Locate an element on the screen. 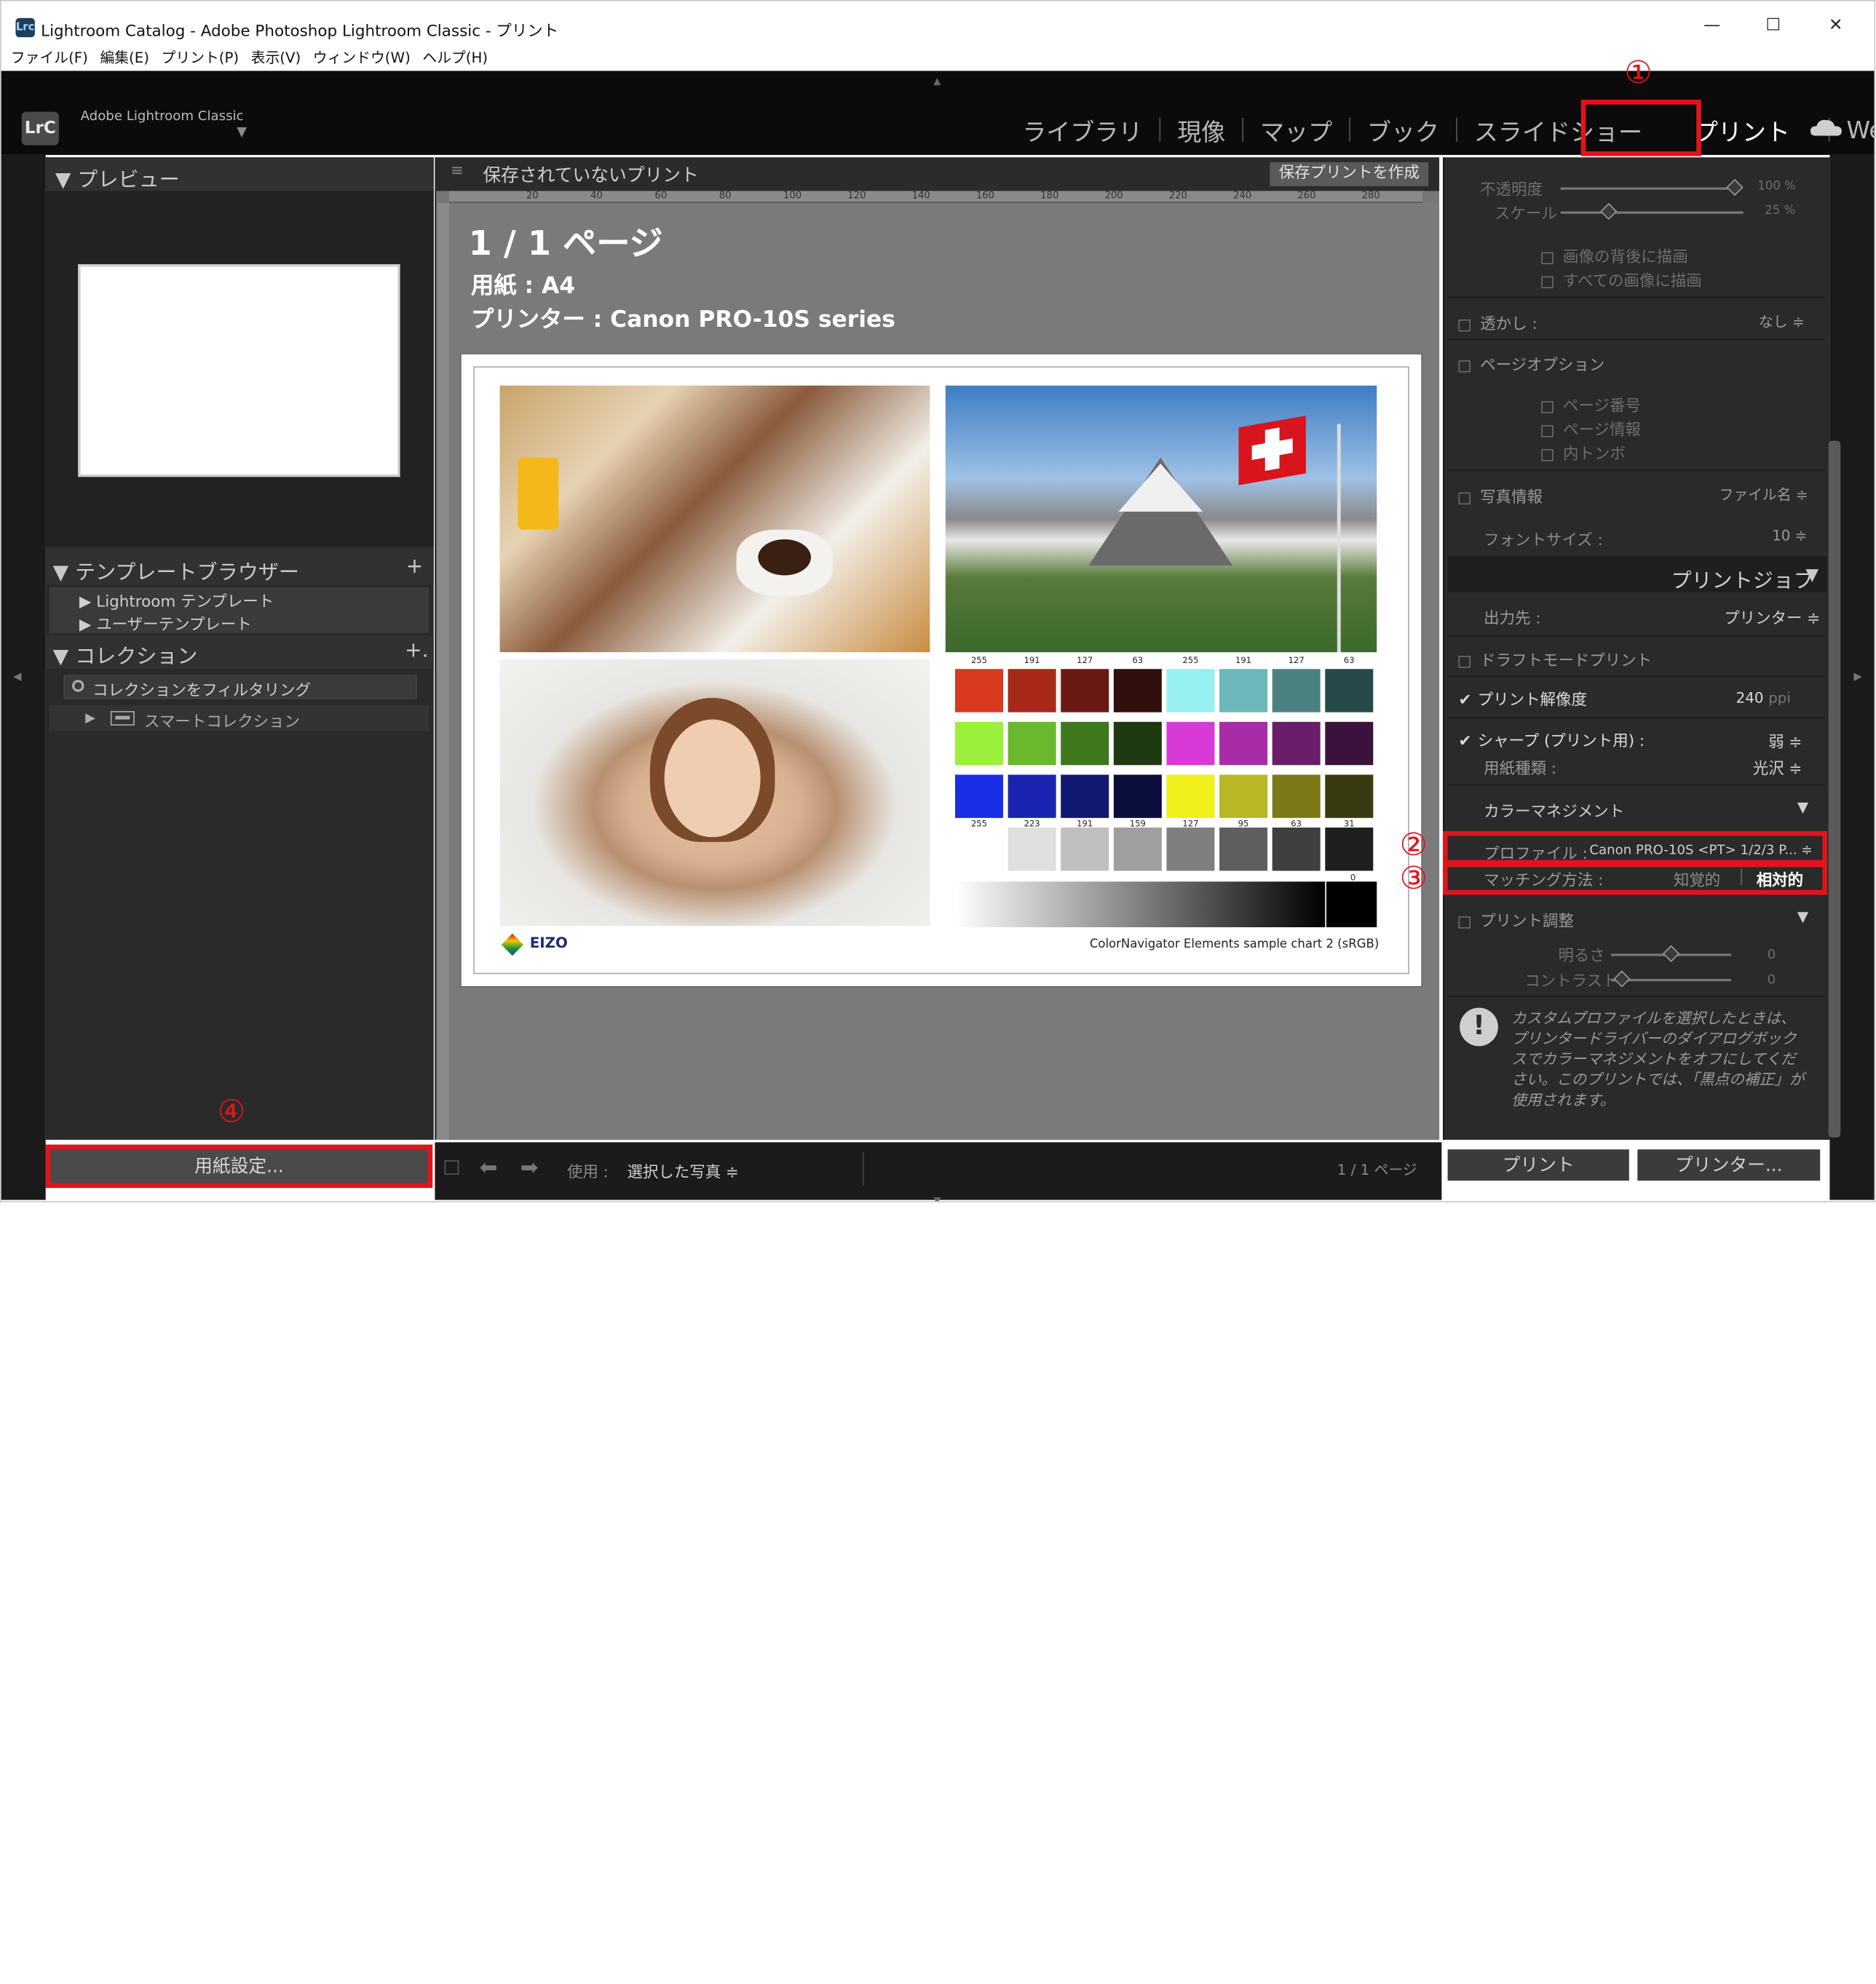 Image resolution: width=1876 pixels, height=1984 pixels. font-size-label: フォントサイズ : is located at coordinates (1544, 541).